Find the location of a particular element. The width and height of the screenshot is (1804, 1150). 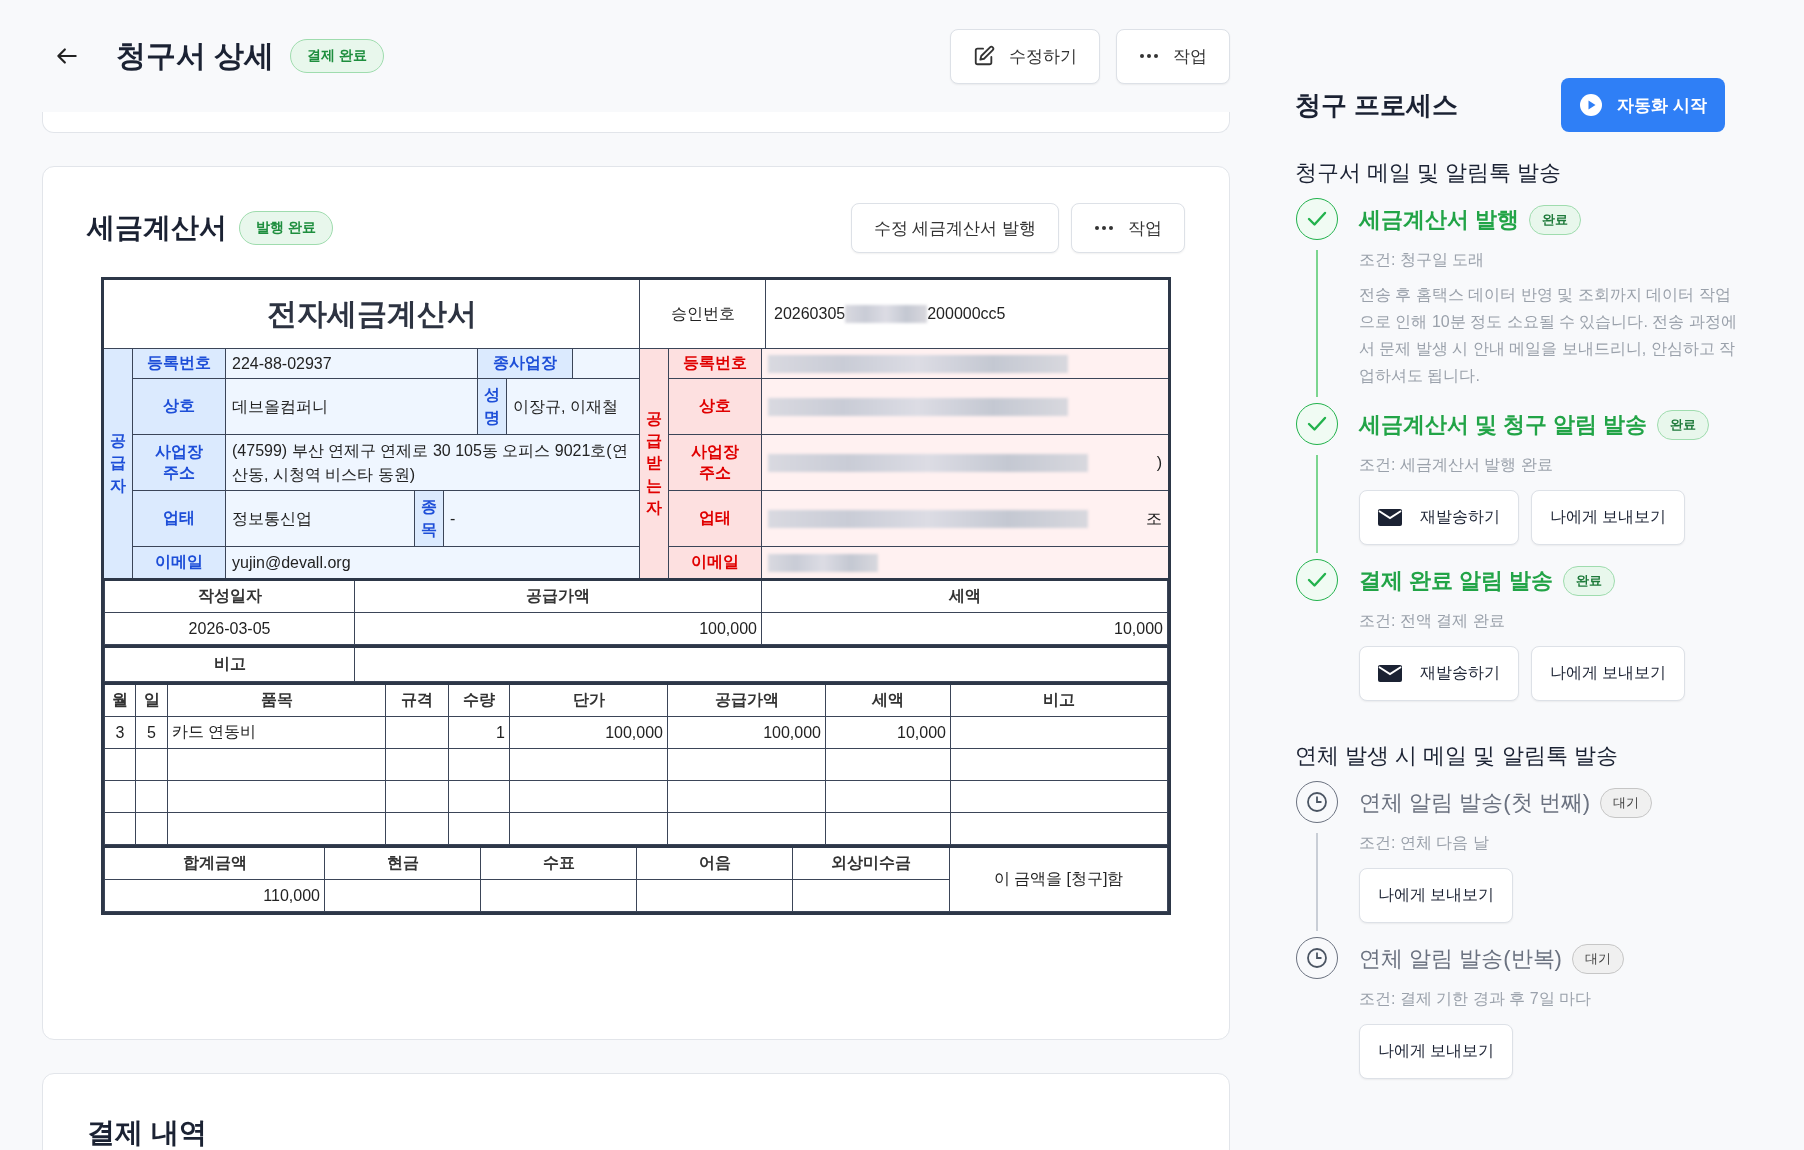

panel-title: 청구 프로세스 is located at coordinates (1377, 105).